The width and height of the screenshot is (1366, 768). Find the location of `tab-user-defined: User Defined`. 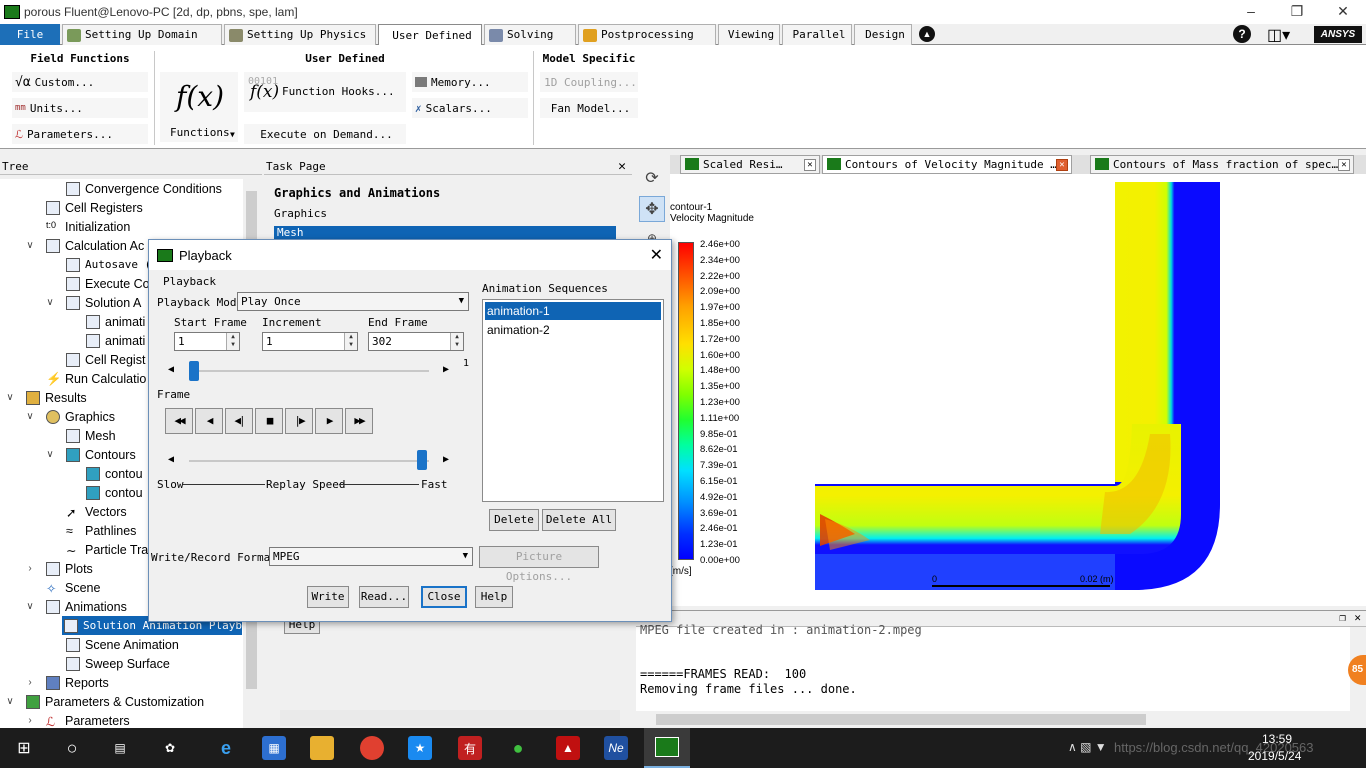

tab-user-defined: User Defined is located at coordinates (430, 35).